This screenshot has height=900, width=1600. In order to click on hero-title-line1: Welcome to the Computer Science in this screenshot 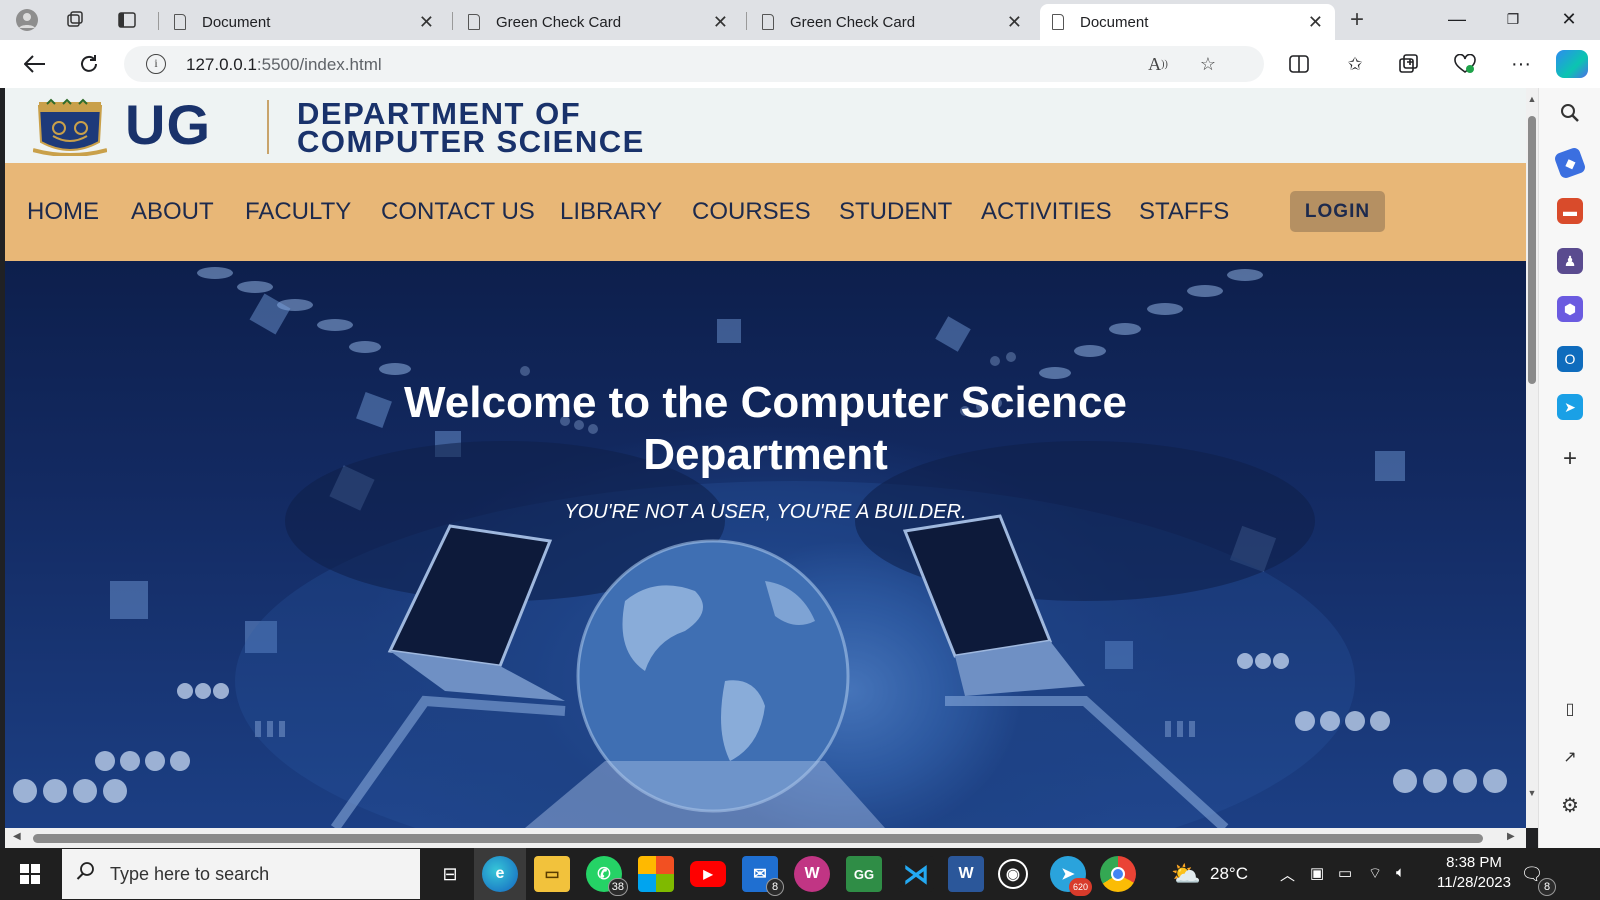, I will do `click(765, 402)`.